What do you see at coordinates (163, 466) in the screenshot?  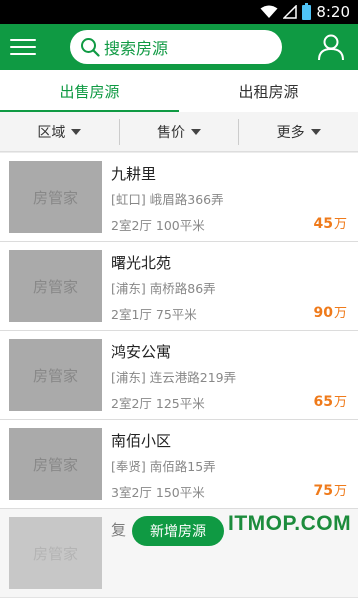 I see `listing-address: [奉贤] 南佰路15弄` at bounding box center [163, 466].